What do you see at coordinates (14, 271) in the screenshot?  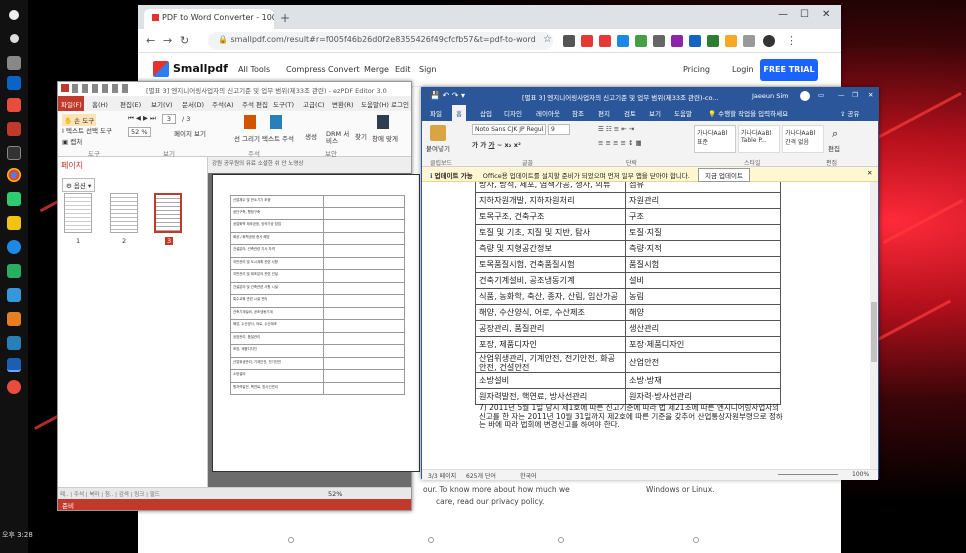 I see `app-icon-c` at bounding box center [14, 271].